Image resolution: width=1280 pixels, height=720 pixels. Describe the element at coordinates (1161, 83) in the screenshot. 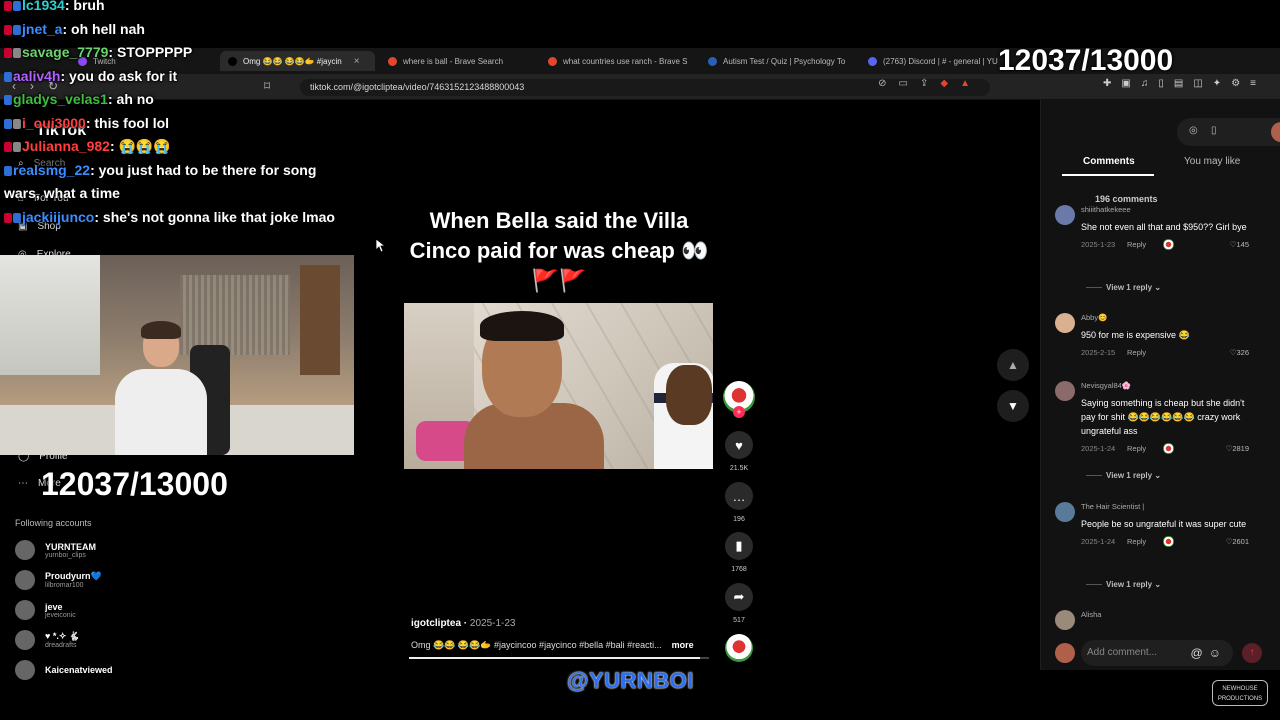

I see `sidebar-icon: ▯` at that location.